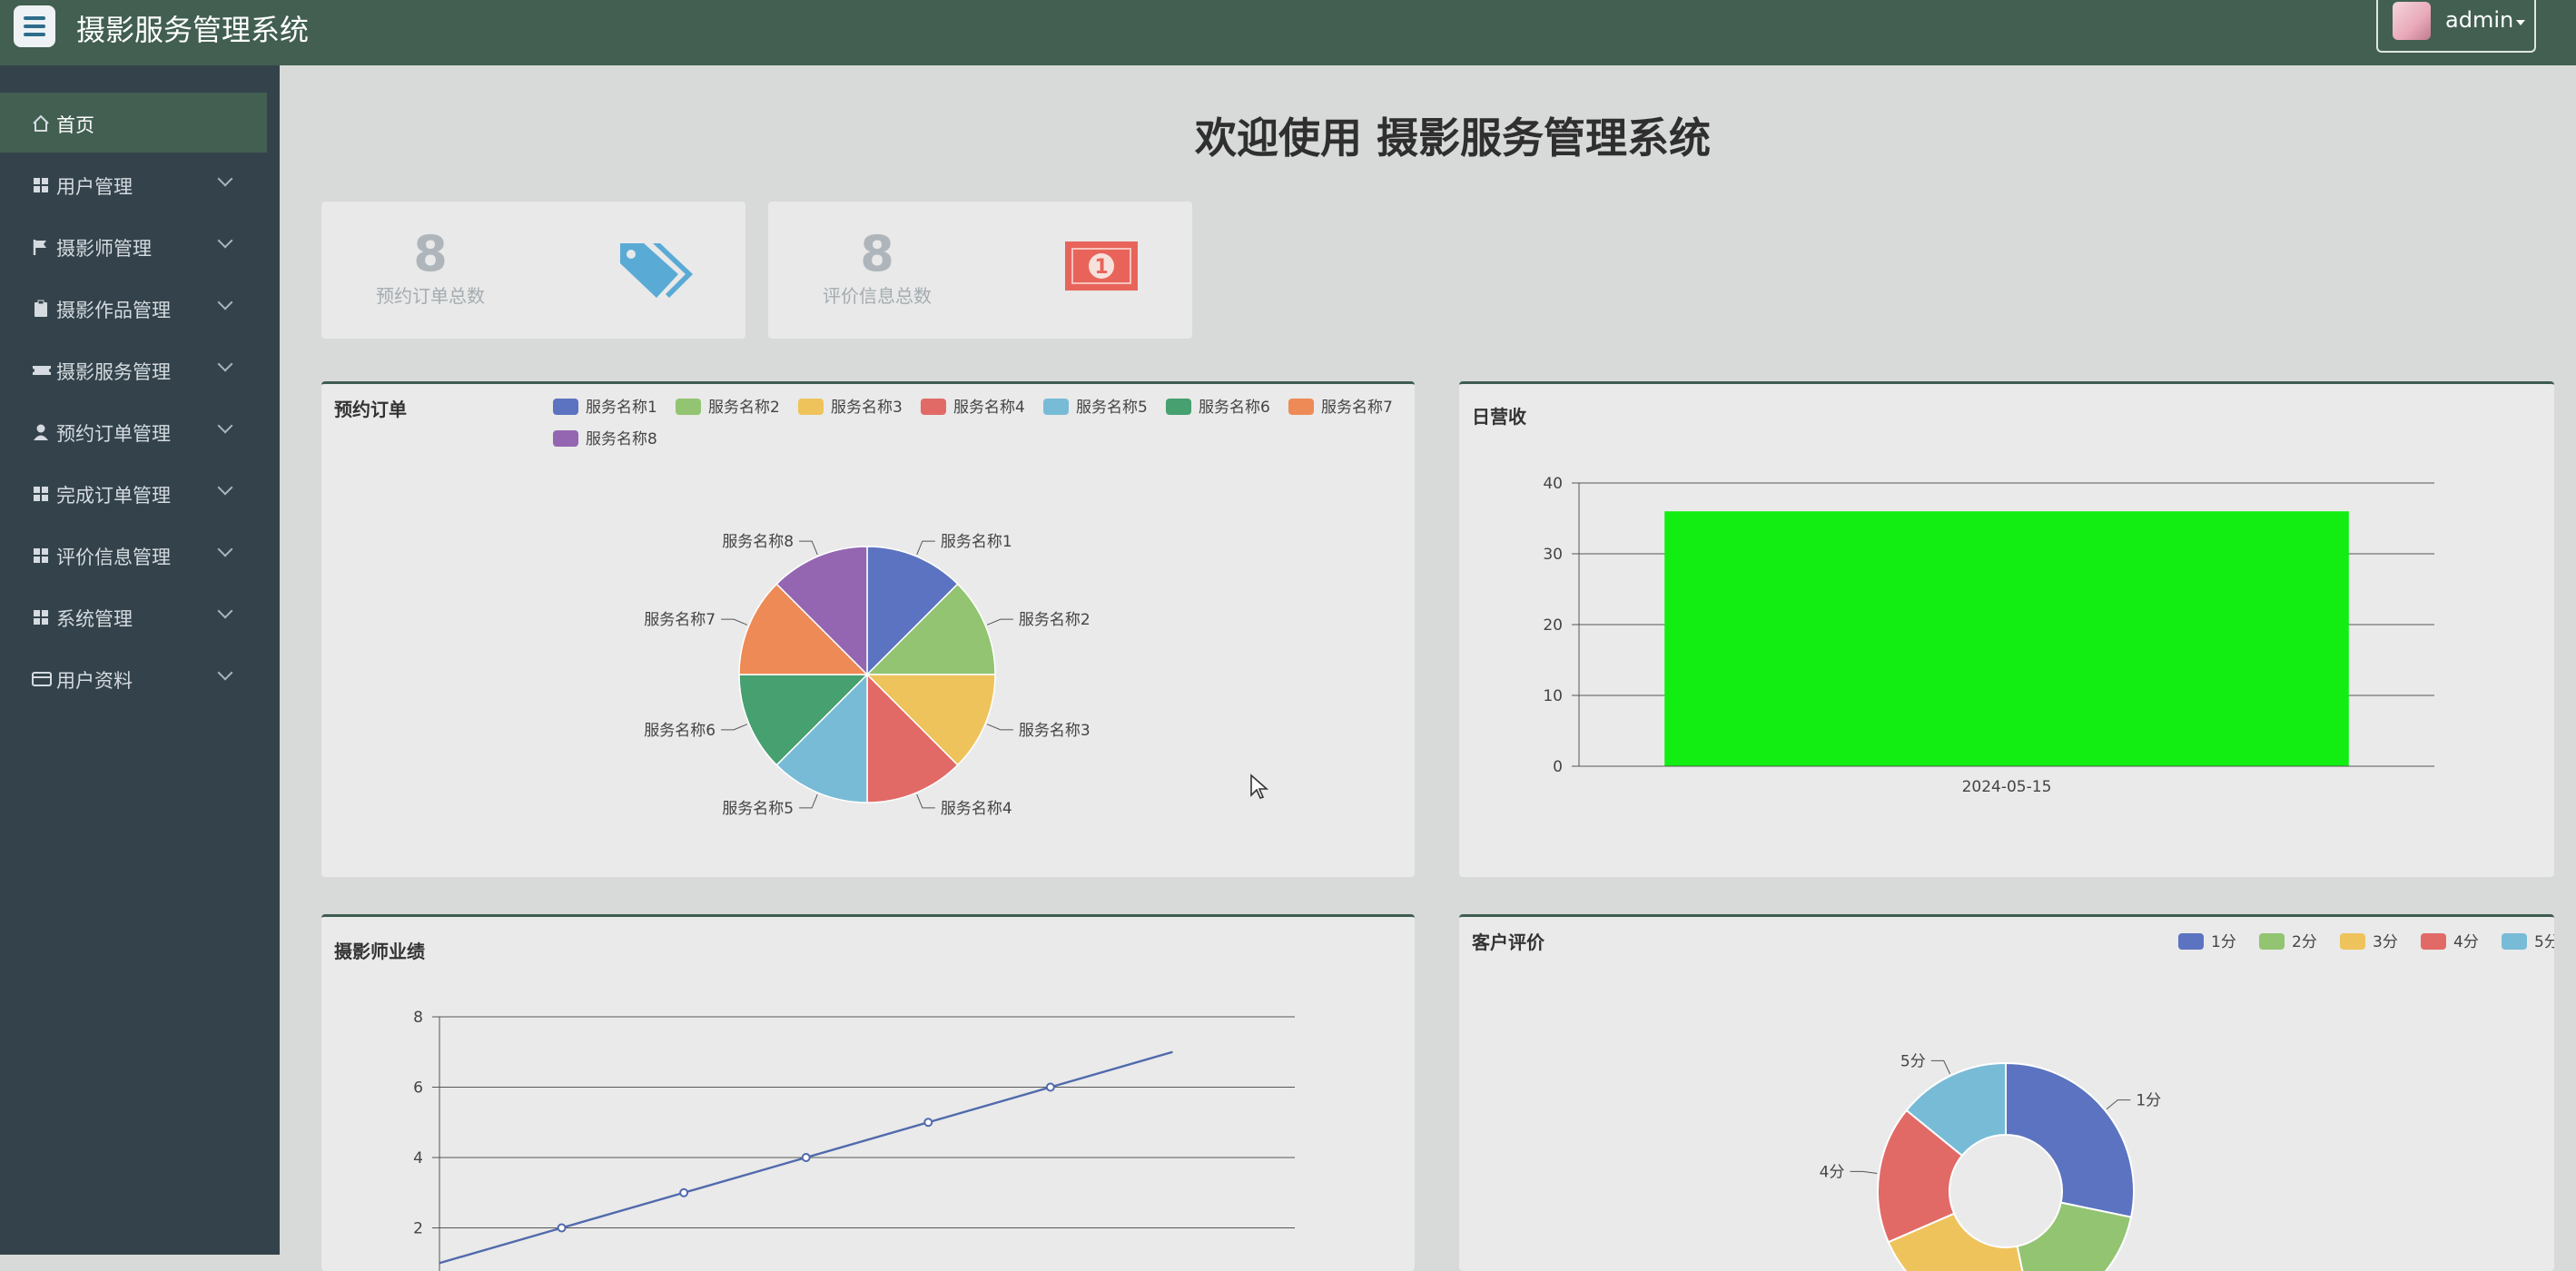 The width and height of the screenshot is (2576, 1271). Describe the element at coordinates (758, 809) in the screenshot. I see `slice-label: 服务名称5` at that location.